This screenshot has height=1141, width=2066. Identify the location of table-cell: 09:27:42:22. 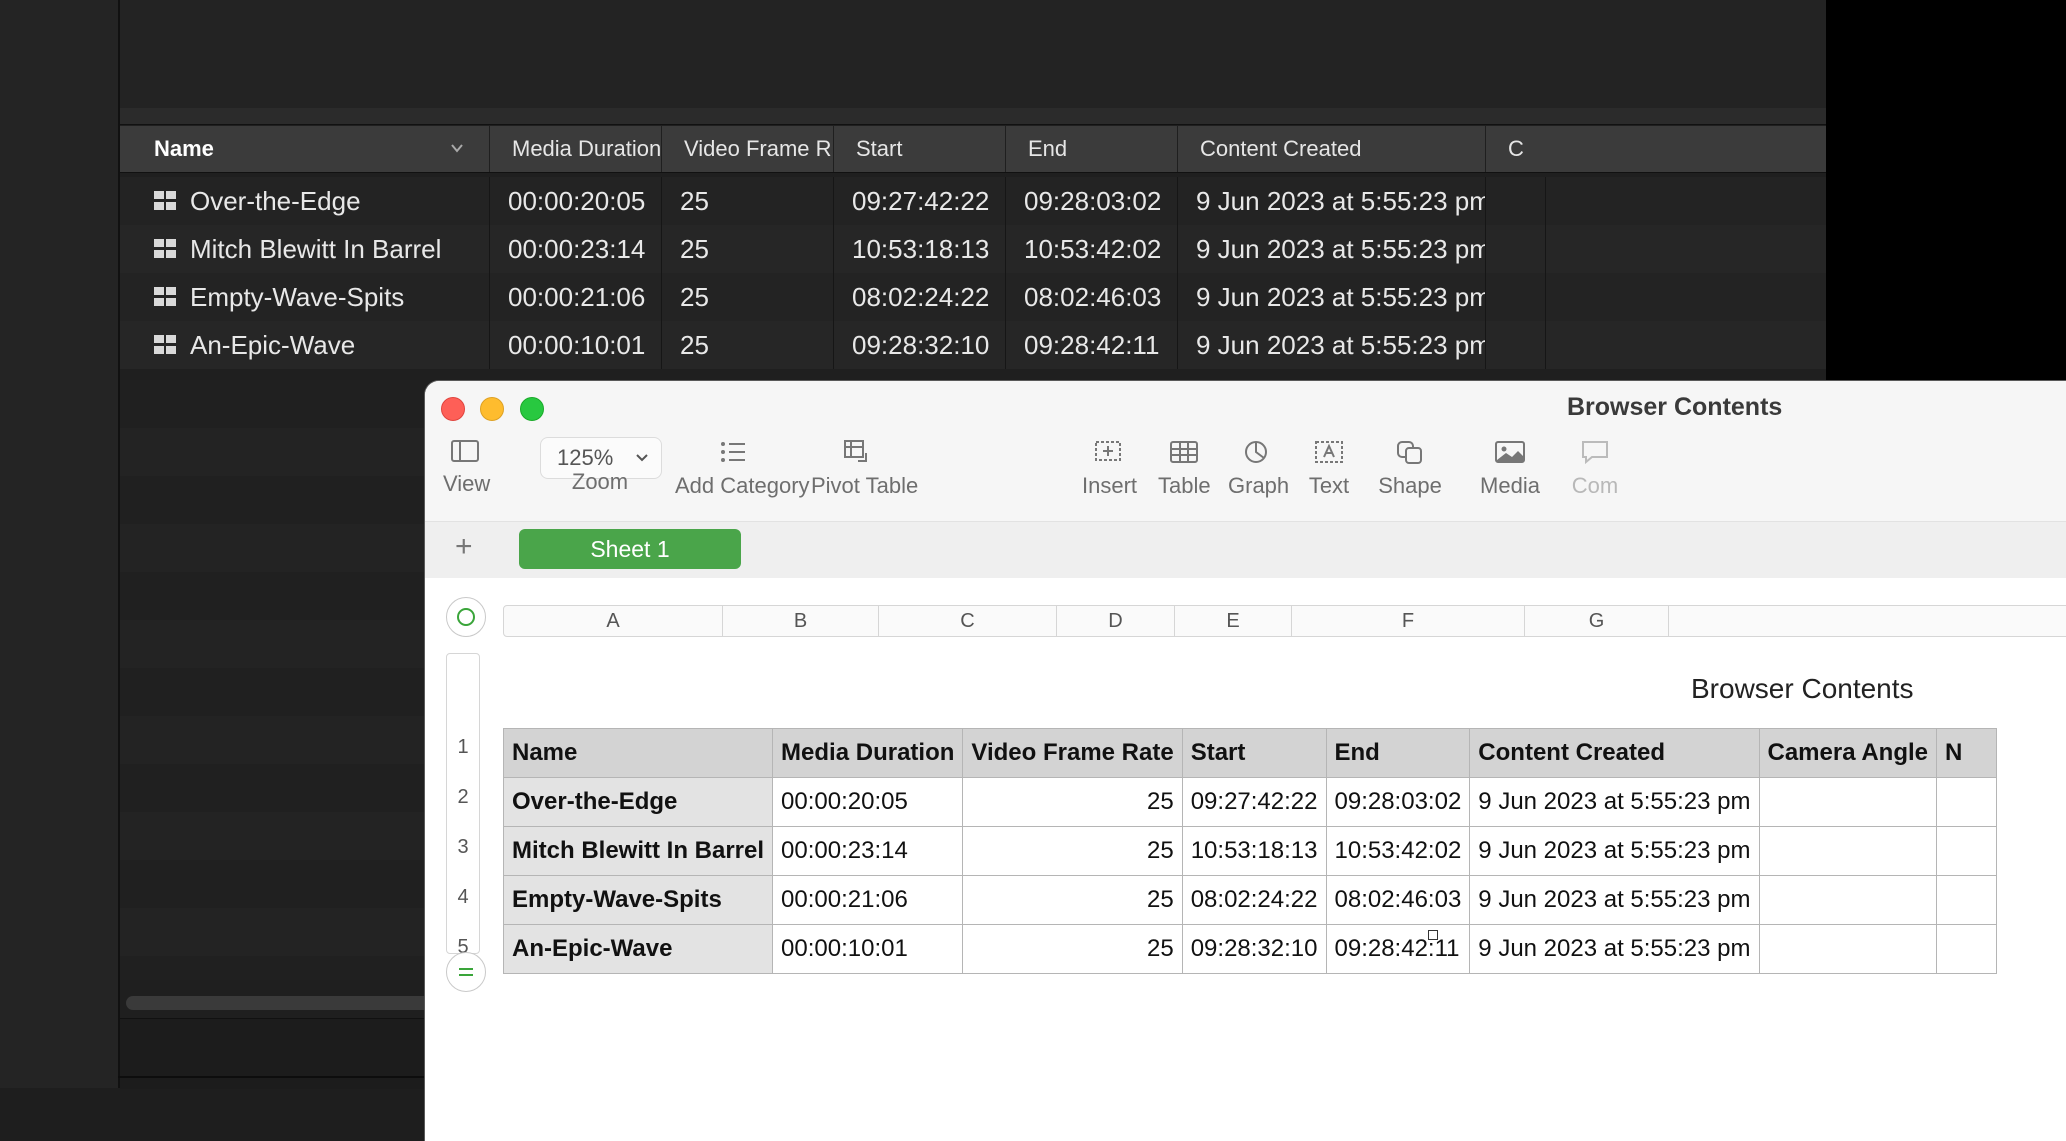
(1254, 802).